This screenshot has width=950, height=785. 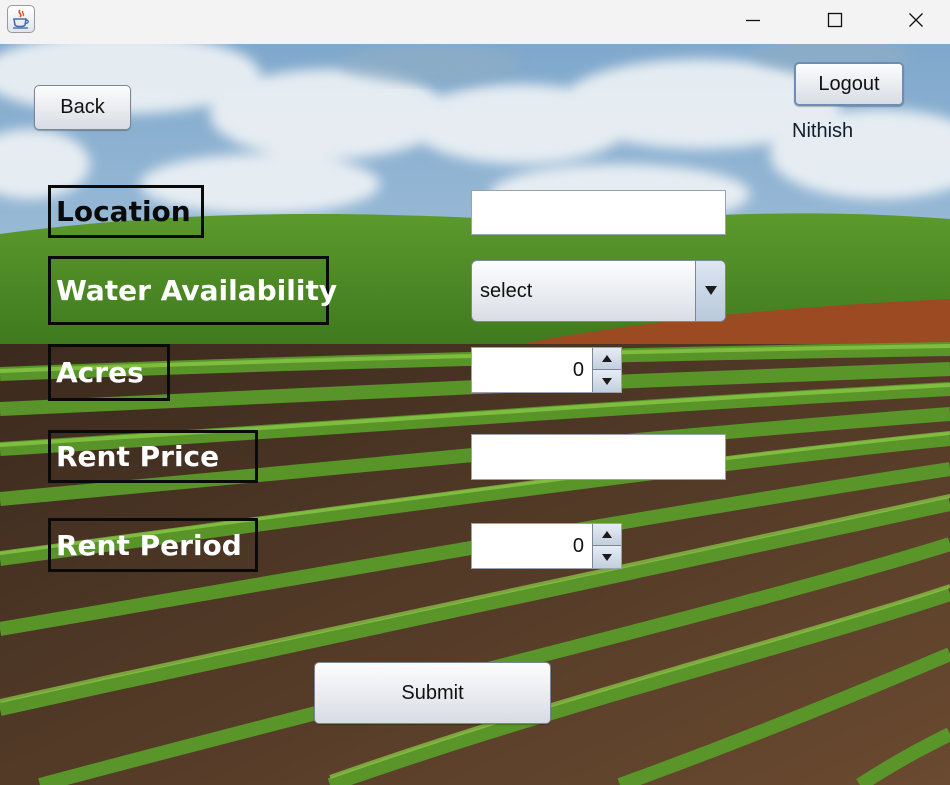 I want to click on back-button: Back, so click(x=82, y=107).